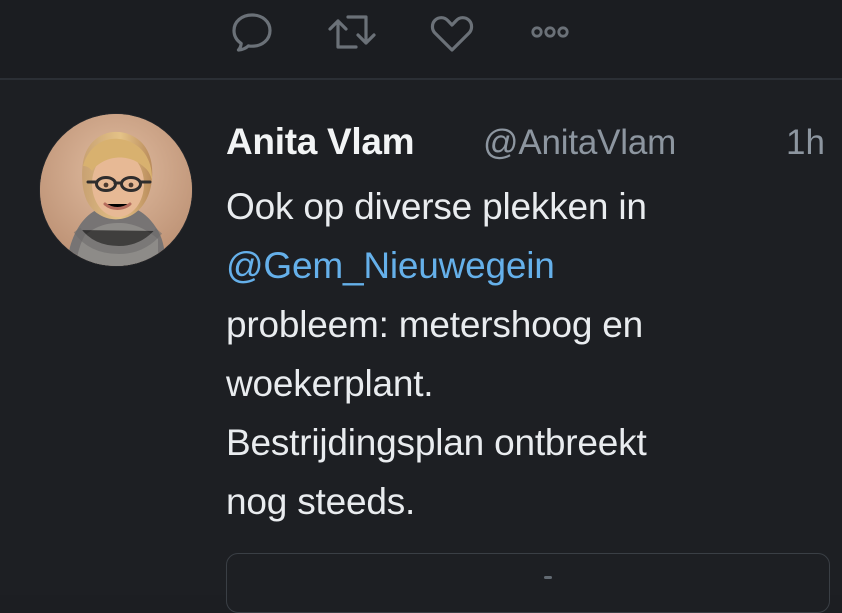 The height and width of the screenshot is (613, 842). I want to click on reply-button, so click(252, 32).